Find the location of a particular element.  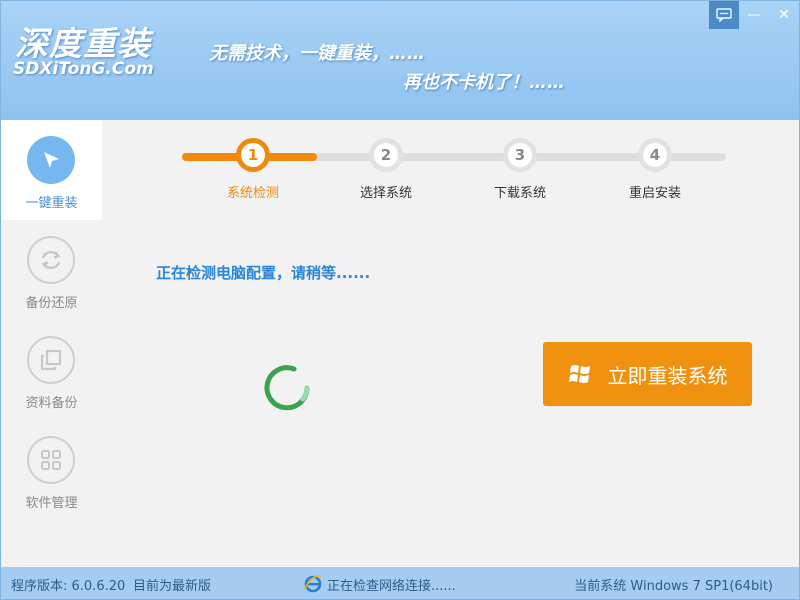

step-choose-system: 2 选择系统 is located at coordinates (386, 169).